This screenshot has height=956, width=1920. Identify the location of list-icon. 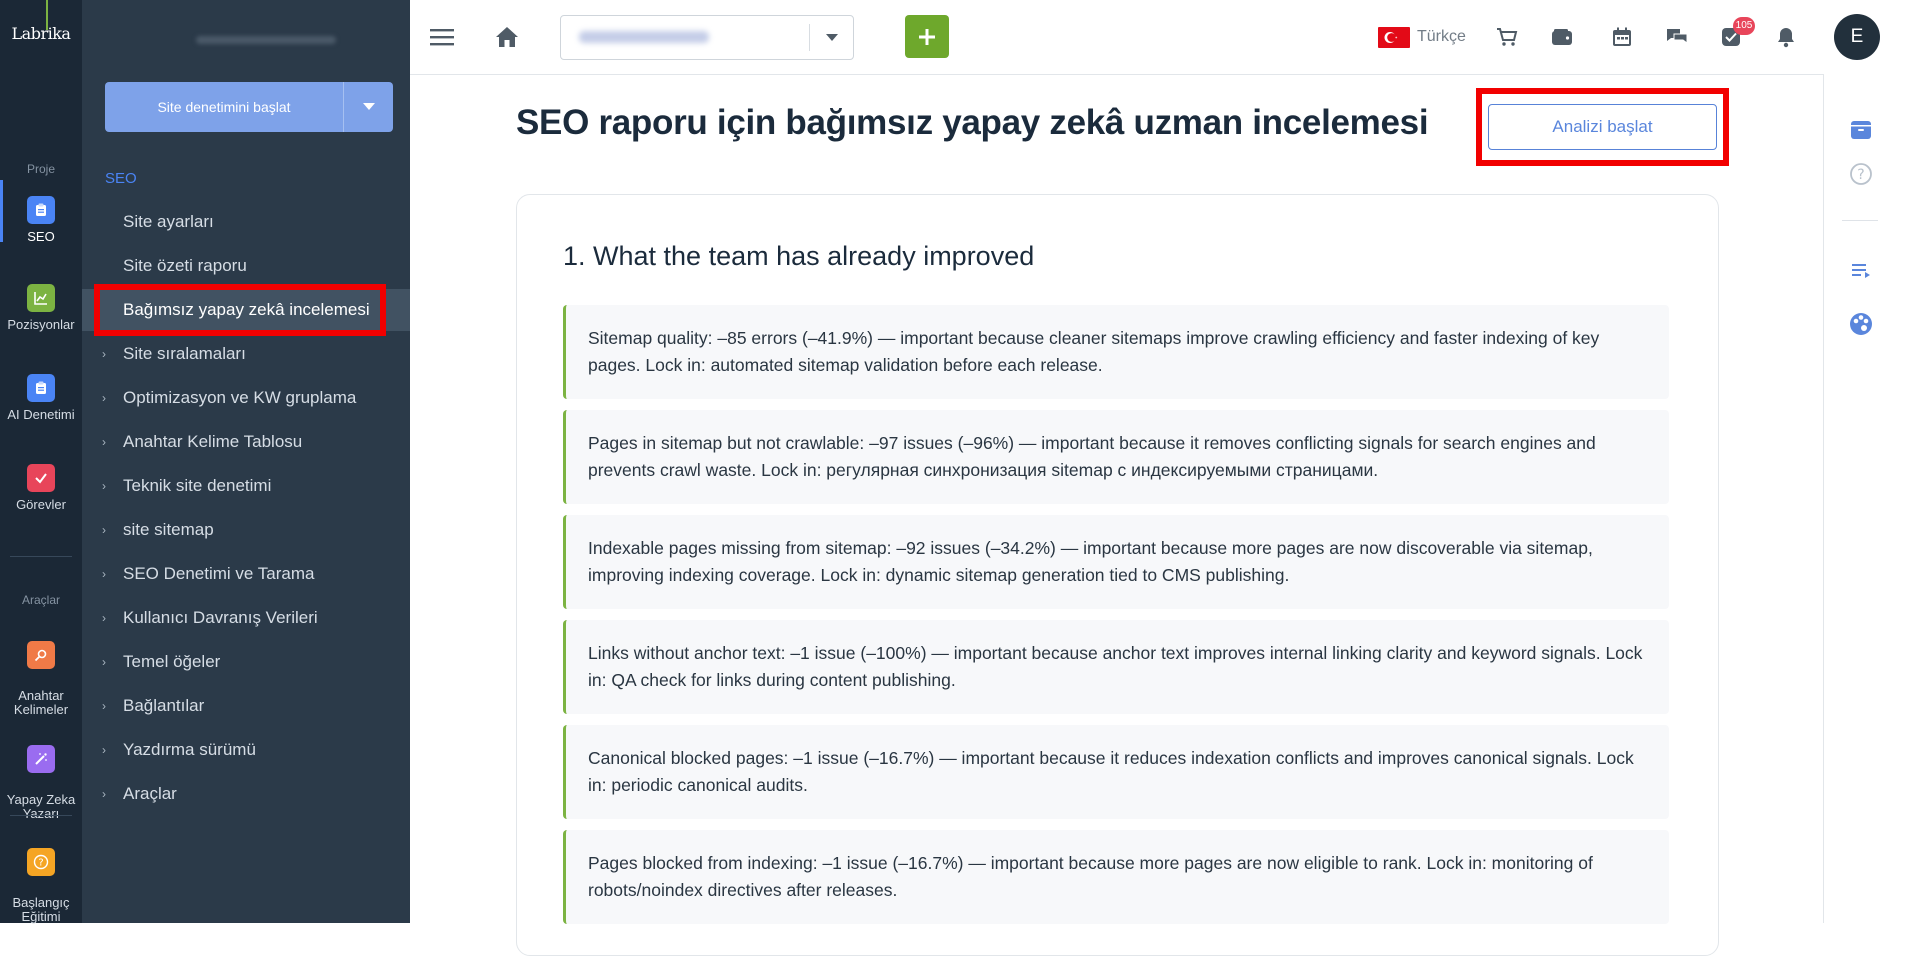
(1861, 270).